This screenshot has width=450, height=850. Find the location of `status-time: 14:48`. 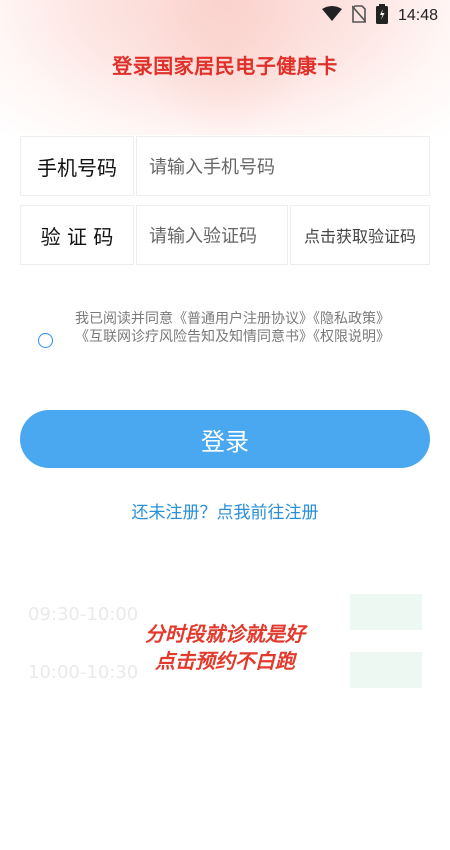

status-time: 14:48 is located at coordinates (417, 15).